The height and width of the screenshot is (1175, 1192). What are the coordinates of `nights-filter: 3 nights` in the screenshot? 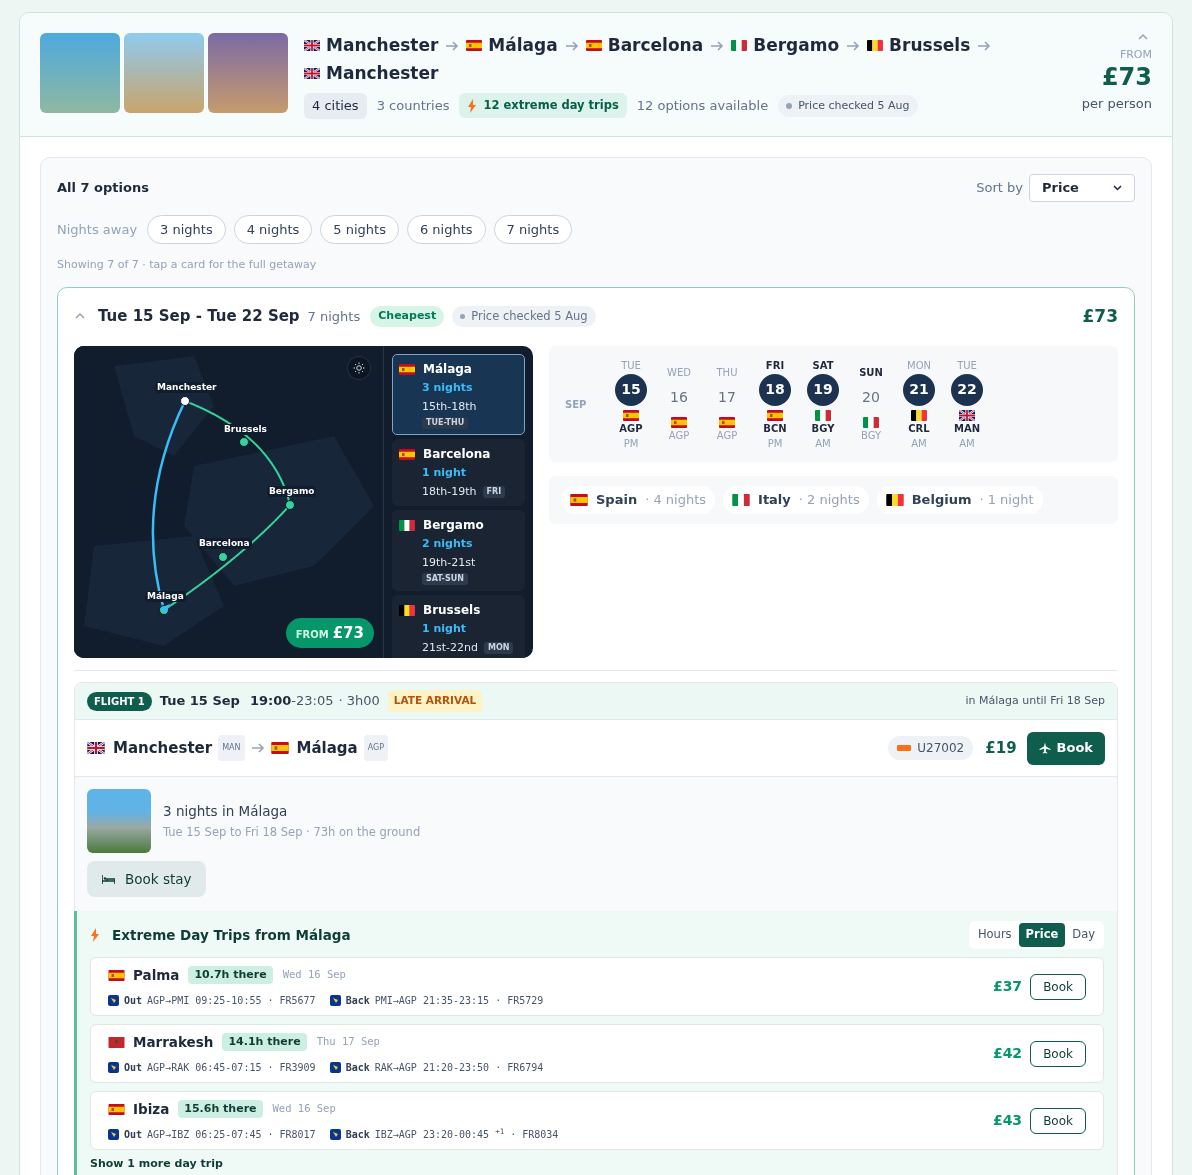 It's located at (186, 229).